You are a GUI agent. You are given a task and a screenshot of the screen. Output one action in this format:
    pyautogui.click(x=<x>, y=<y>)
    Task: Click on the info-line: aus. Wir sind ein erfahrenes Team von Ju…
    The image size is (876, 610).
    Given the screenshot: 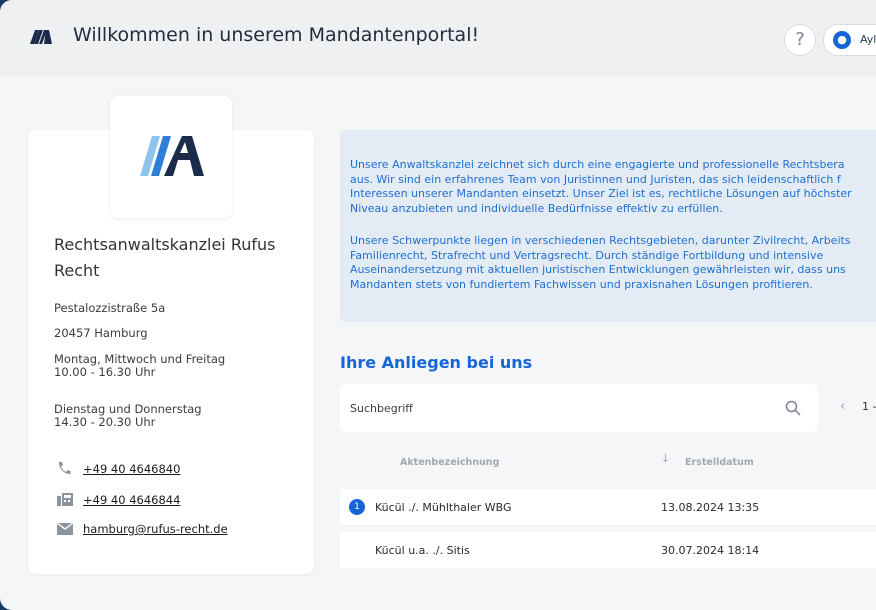 What is the action you would take?
    pyautogui.click(x=595, y=179)
    